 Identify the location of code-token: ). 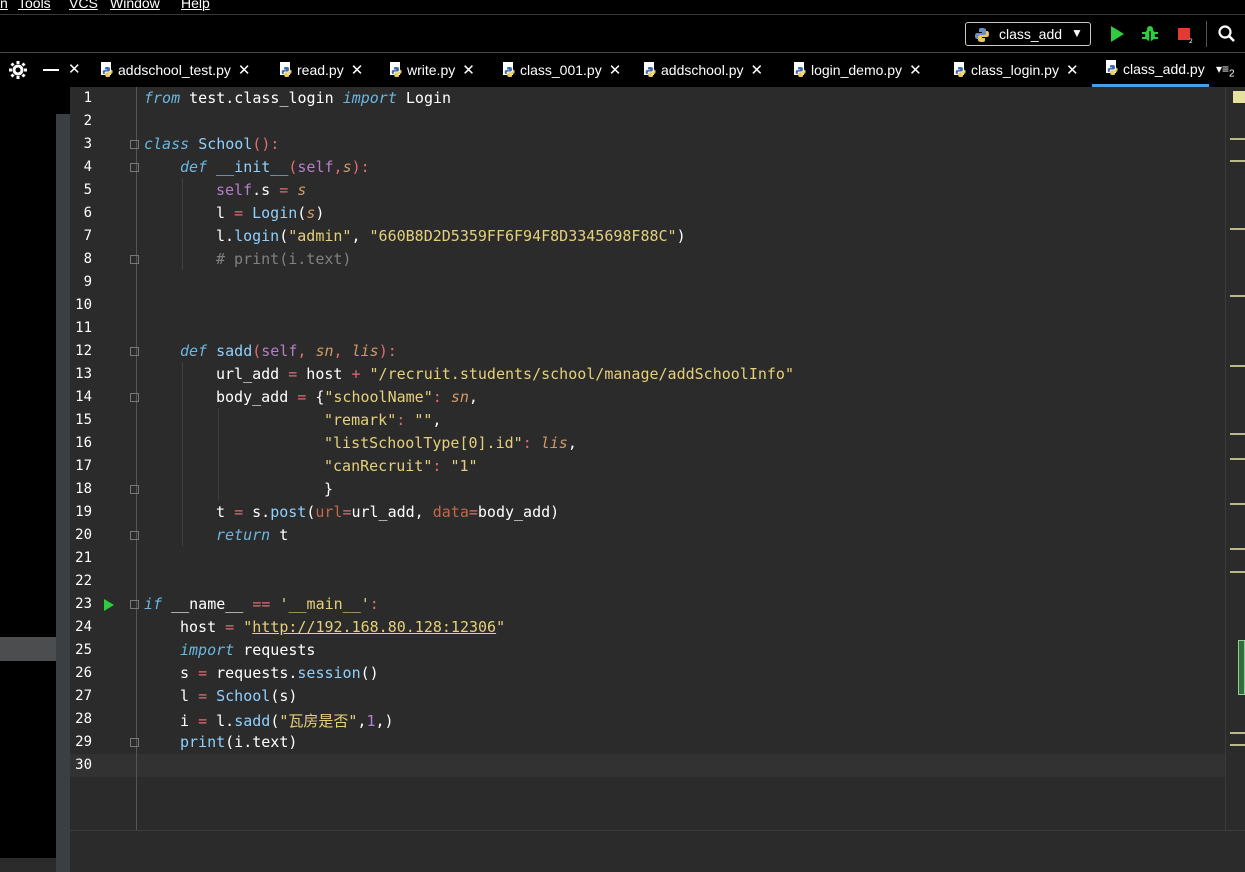
(320, 213).